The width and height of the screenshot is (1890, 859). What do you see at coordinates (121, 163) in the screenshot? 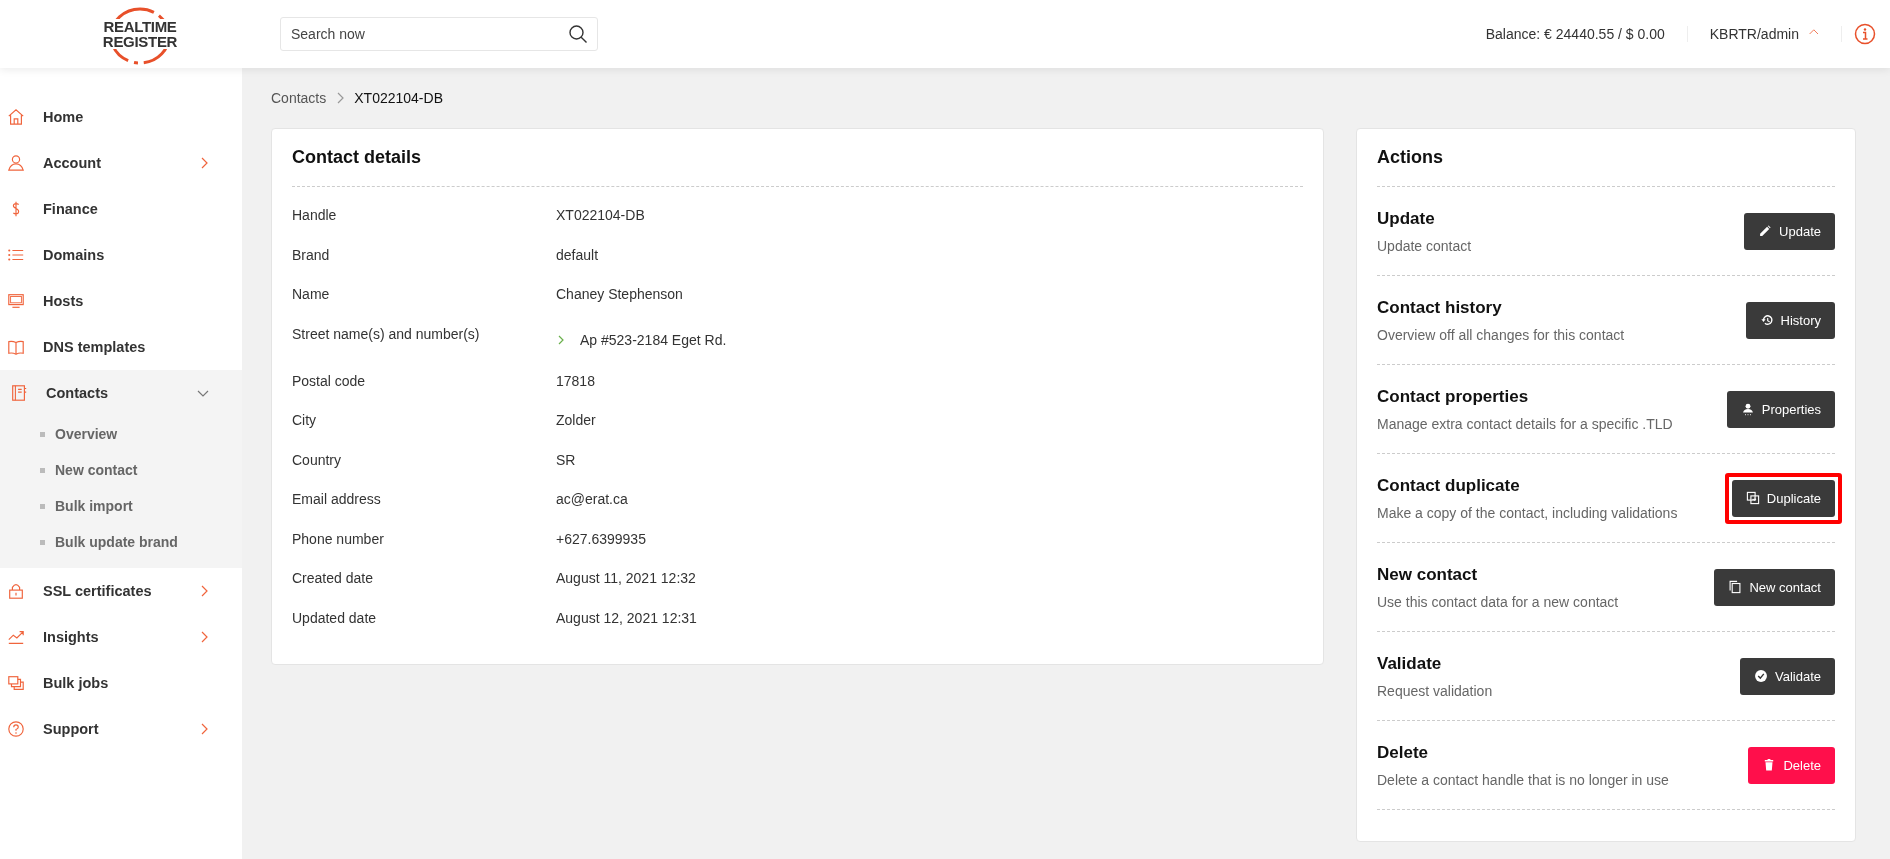
I see `sidebar-item: Account` at bounding box center [121, 163].